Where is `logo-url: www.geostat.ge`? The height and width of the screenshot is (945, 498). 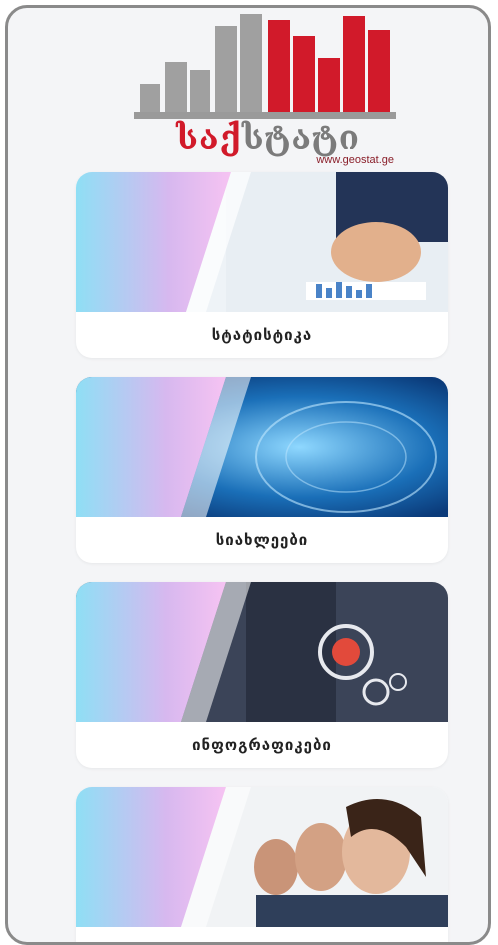
logo-url: www.geostat.ge is located at coordinates (355, 160).